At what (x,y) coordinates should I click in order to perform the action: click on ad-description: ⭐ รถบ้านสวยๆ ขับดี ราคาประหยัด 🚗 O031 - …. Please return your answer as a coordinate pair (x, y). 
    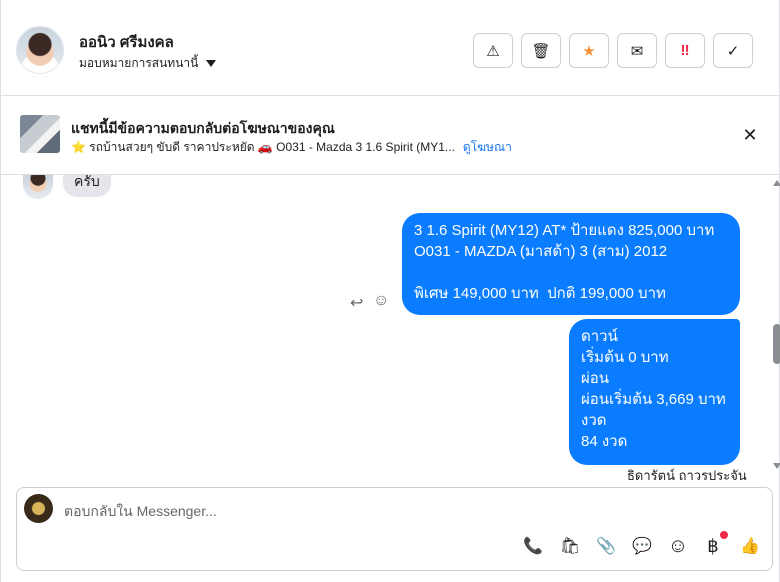
    Looking at the image, I should click on (263, 147).